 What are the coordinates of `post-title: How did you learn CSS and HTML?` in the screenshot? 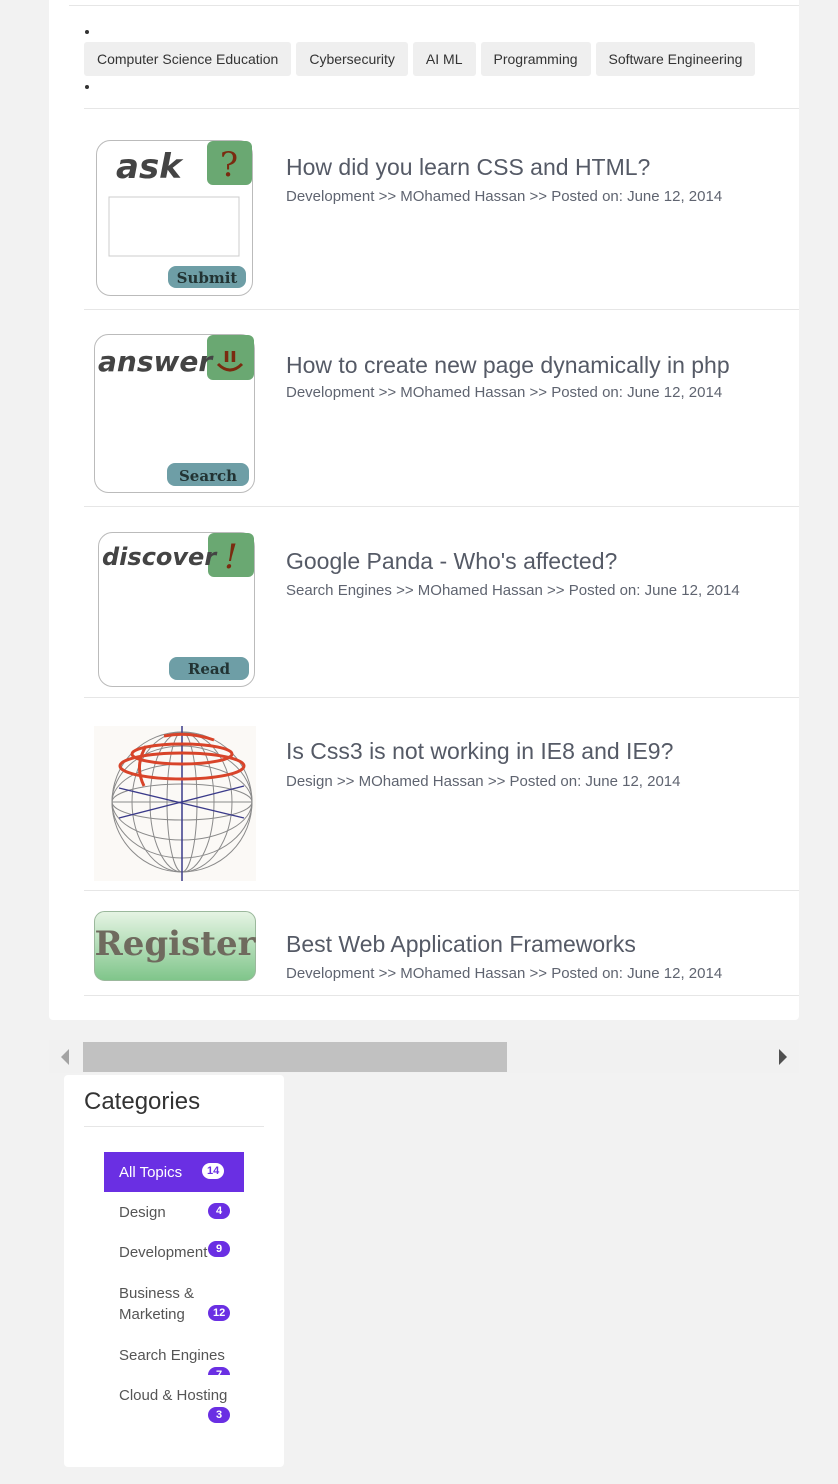 It's located at (468, 167).